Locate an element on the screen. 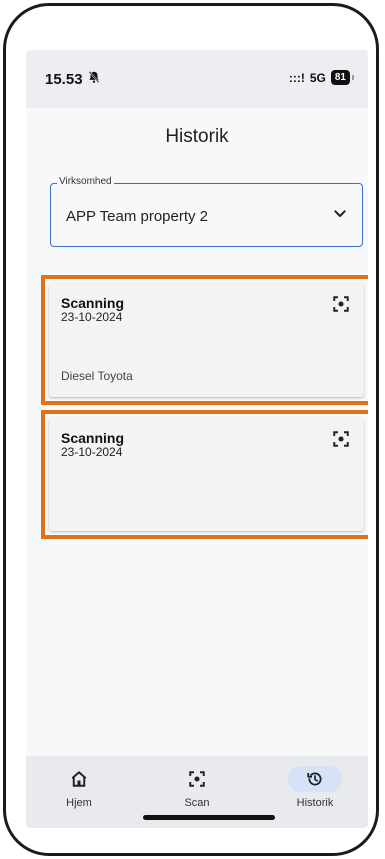 The width and height of the screenshot is (385, 859). status-bar: 15.53 :::! 5G 81 is located at coordinates (197, 79).